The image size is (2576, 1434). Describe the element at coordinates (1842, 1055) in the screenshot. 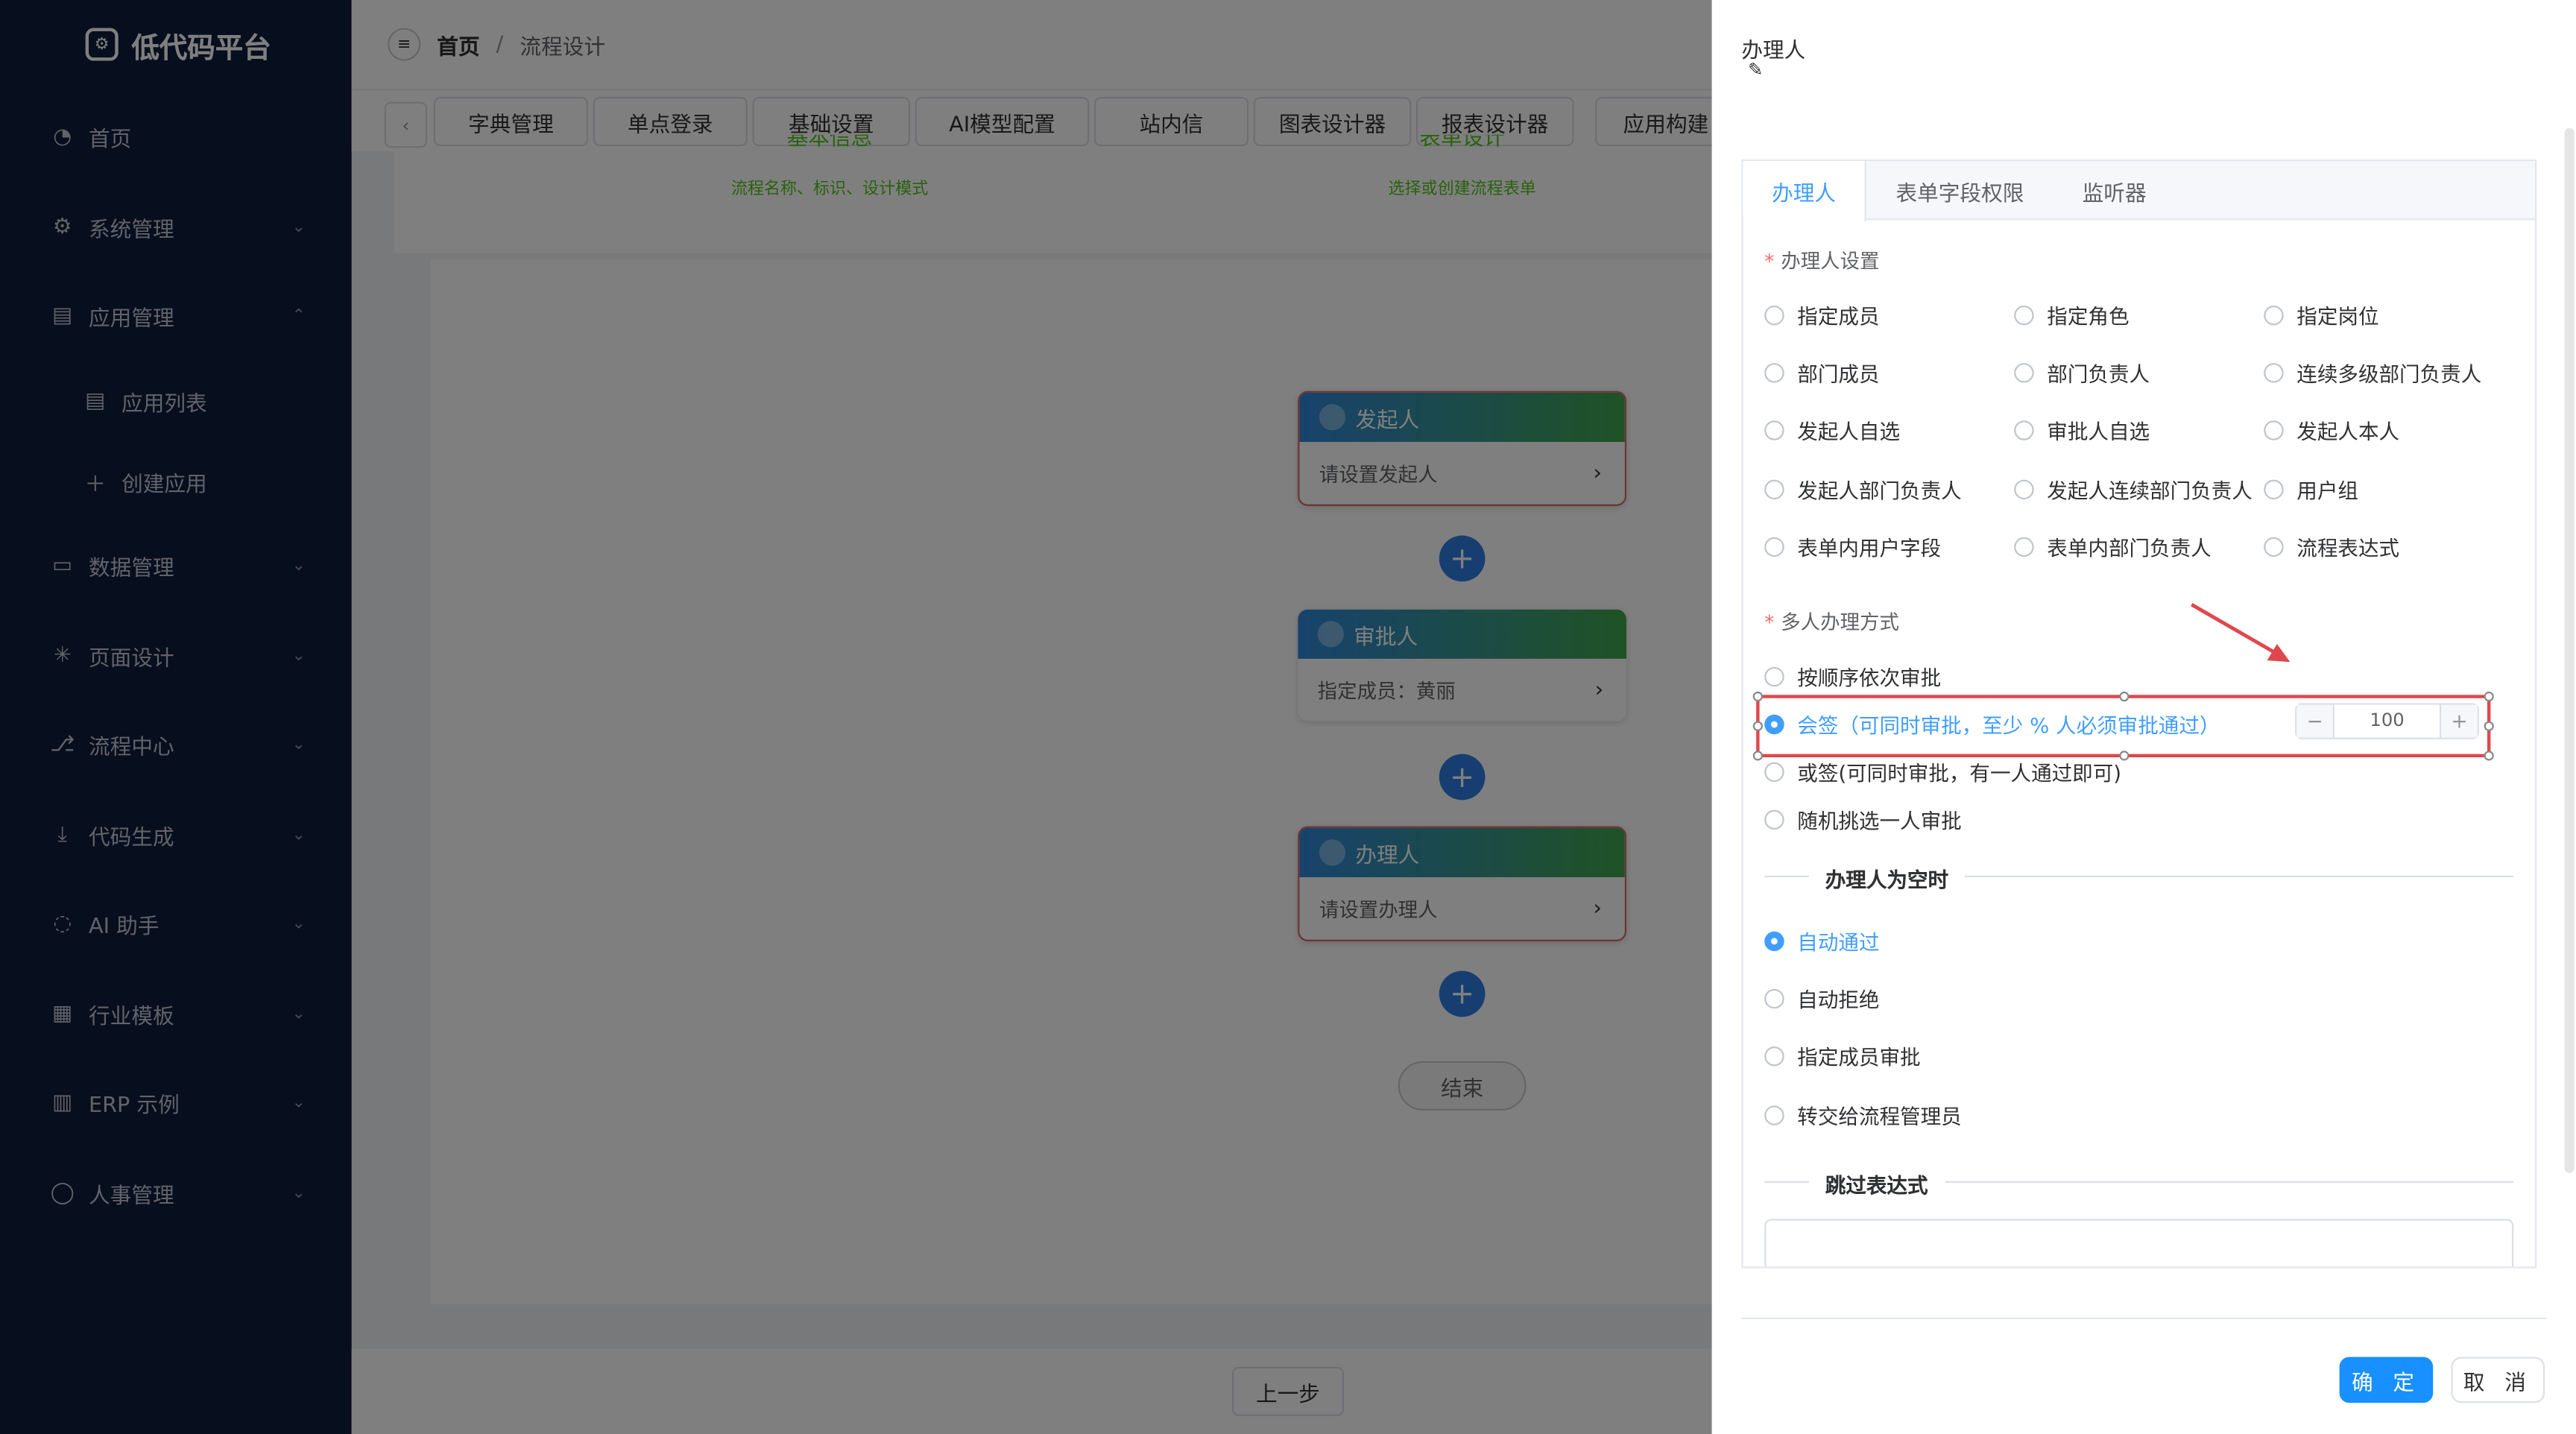

I see `radio-specified-approver: 指定成员审批` at that location.